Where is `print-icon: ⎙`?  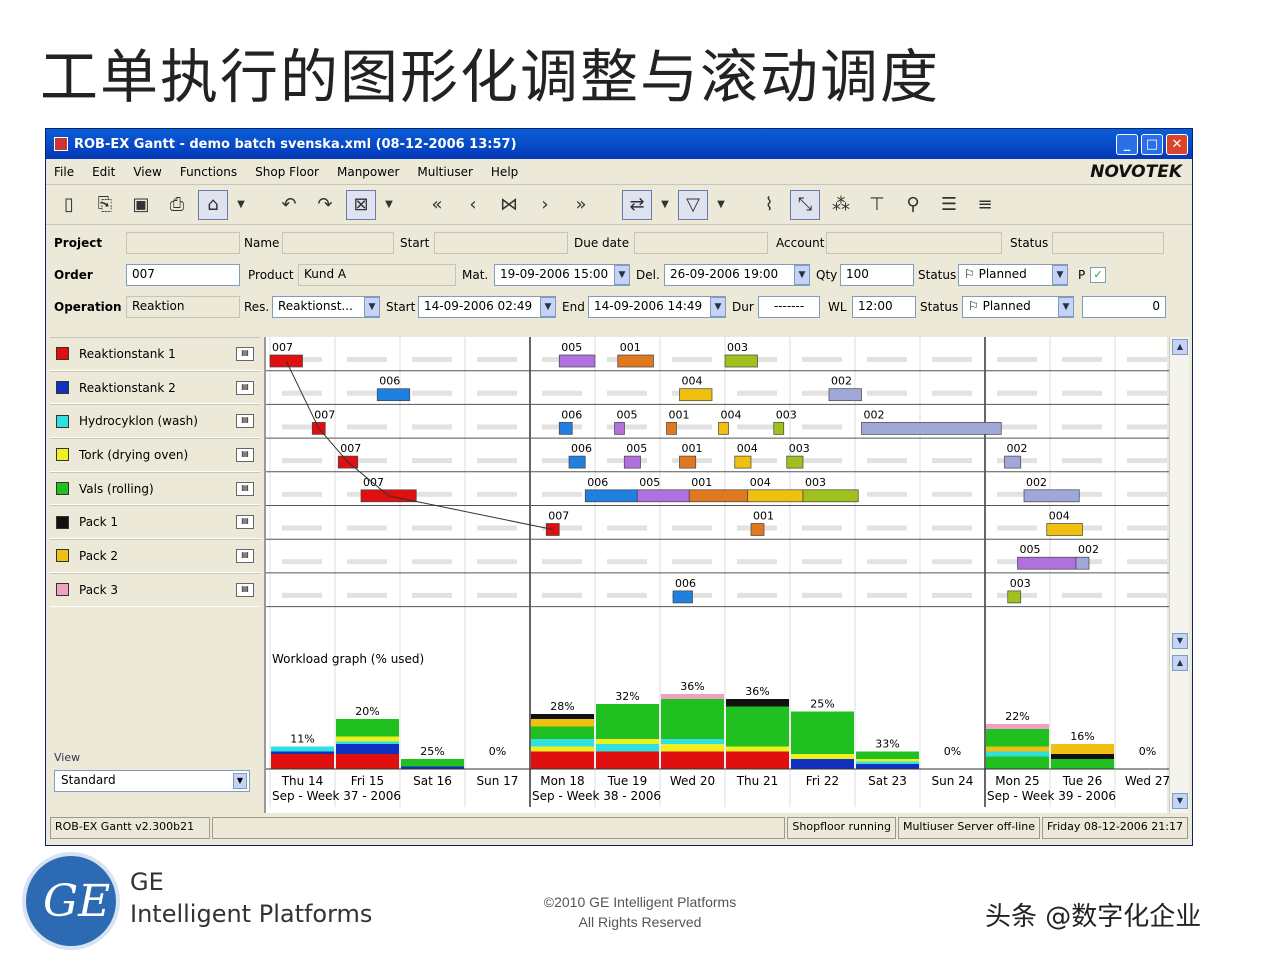 print-icon: ⎙ is located at coordinates (177, 205).